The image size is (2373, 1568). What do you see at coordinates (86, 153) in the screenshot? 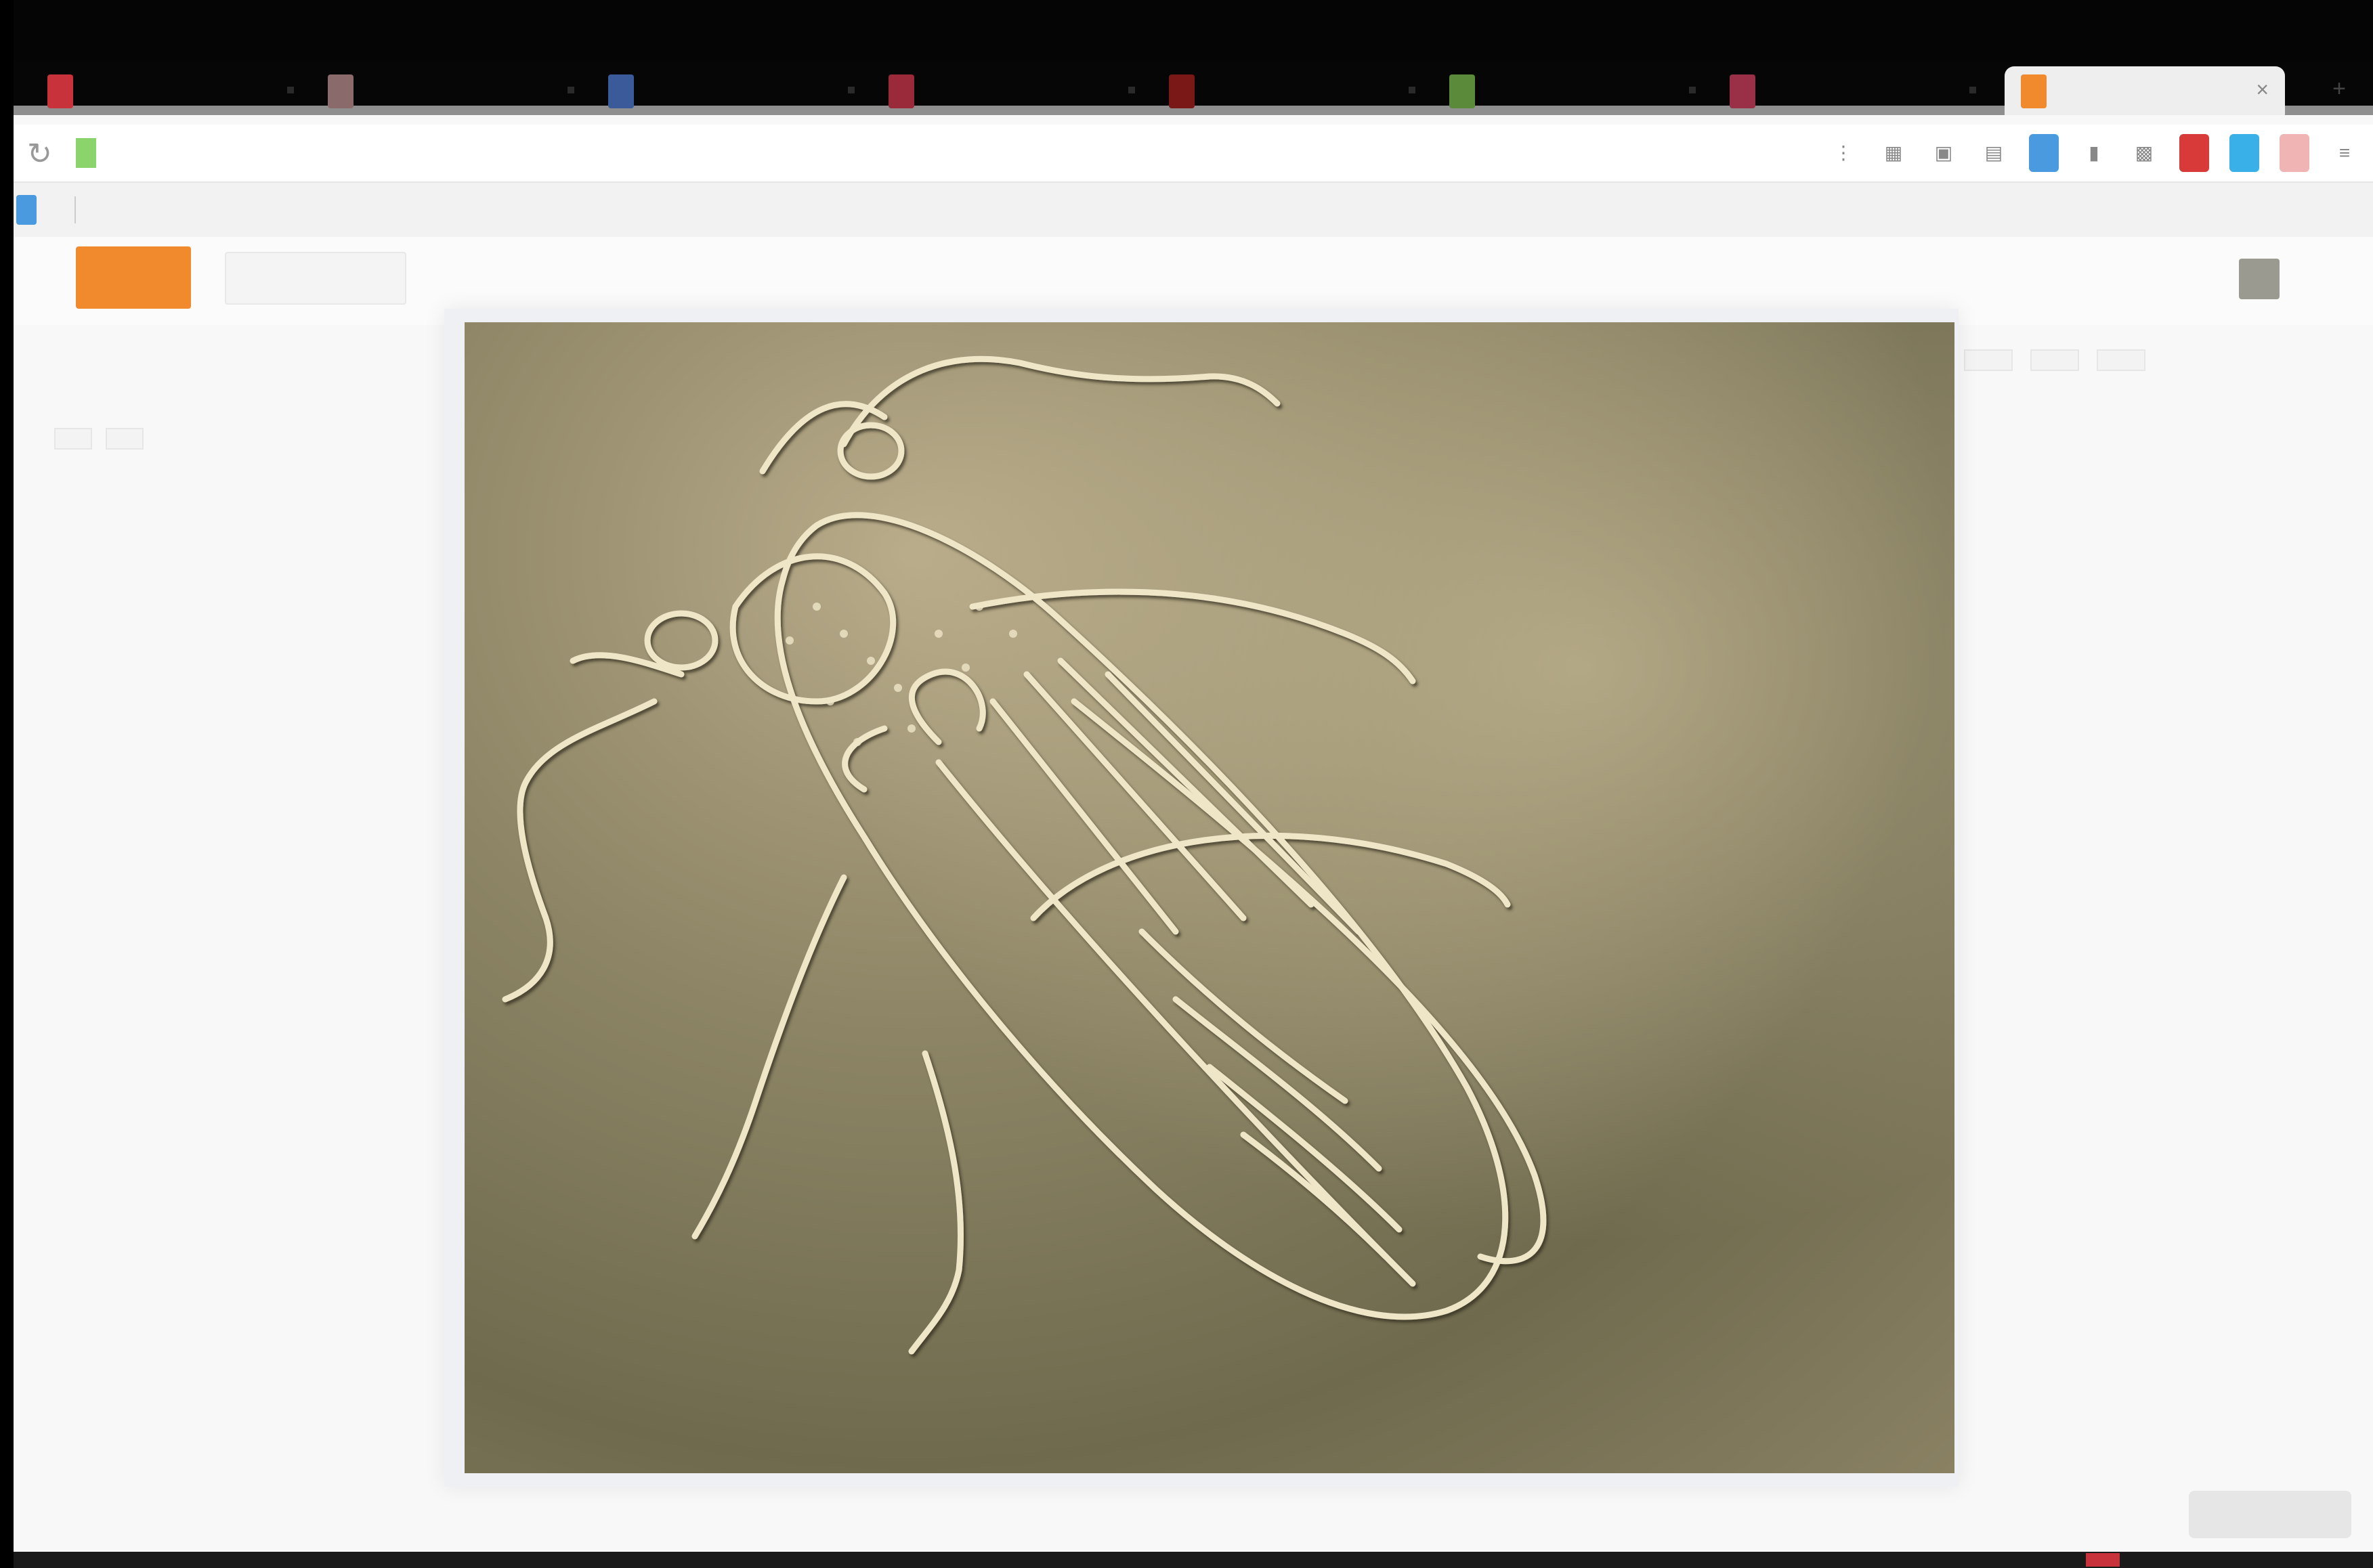
I see `lock-icon` at bounding box center [86, 153].